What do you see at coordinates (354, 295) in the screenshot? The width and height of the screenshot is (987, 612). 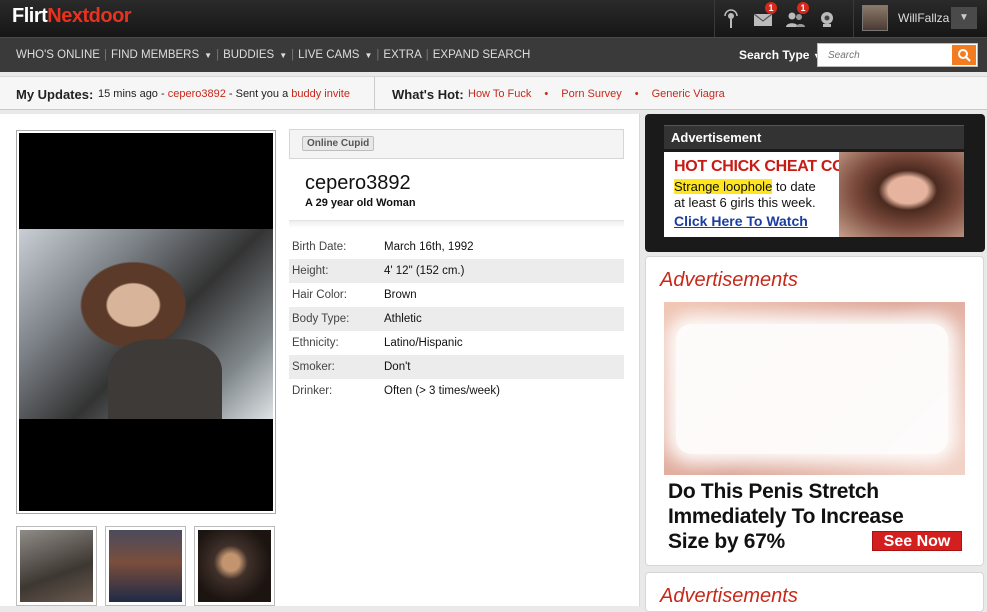 I see `detail-row: Hair Color: Brown` at bounding box center [354, 295].